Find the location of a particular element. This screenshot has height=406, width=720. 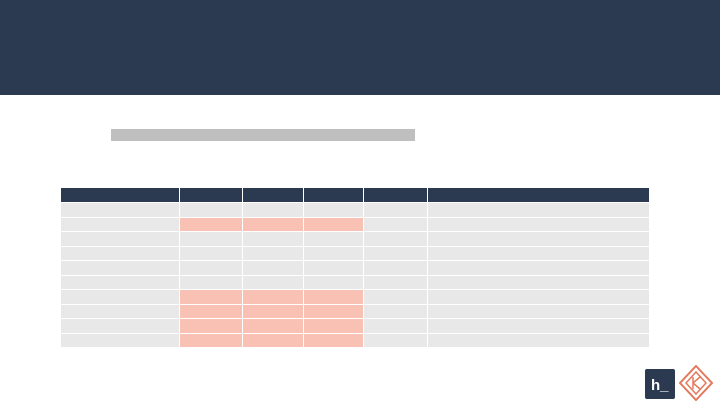

diamond-logo-icon is located at coordinates (696, 383).